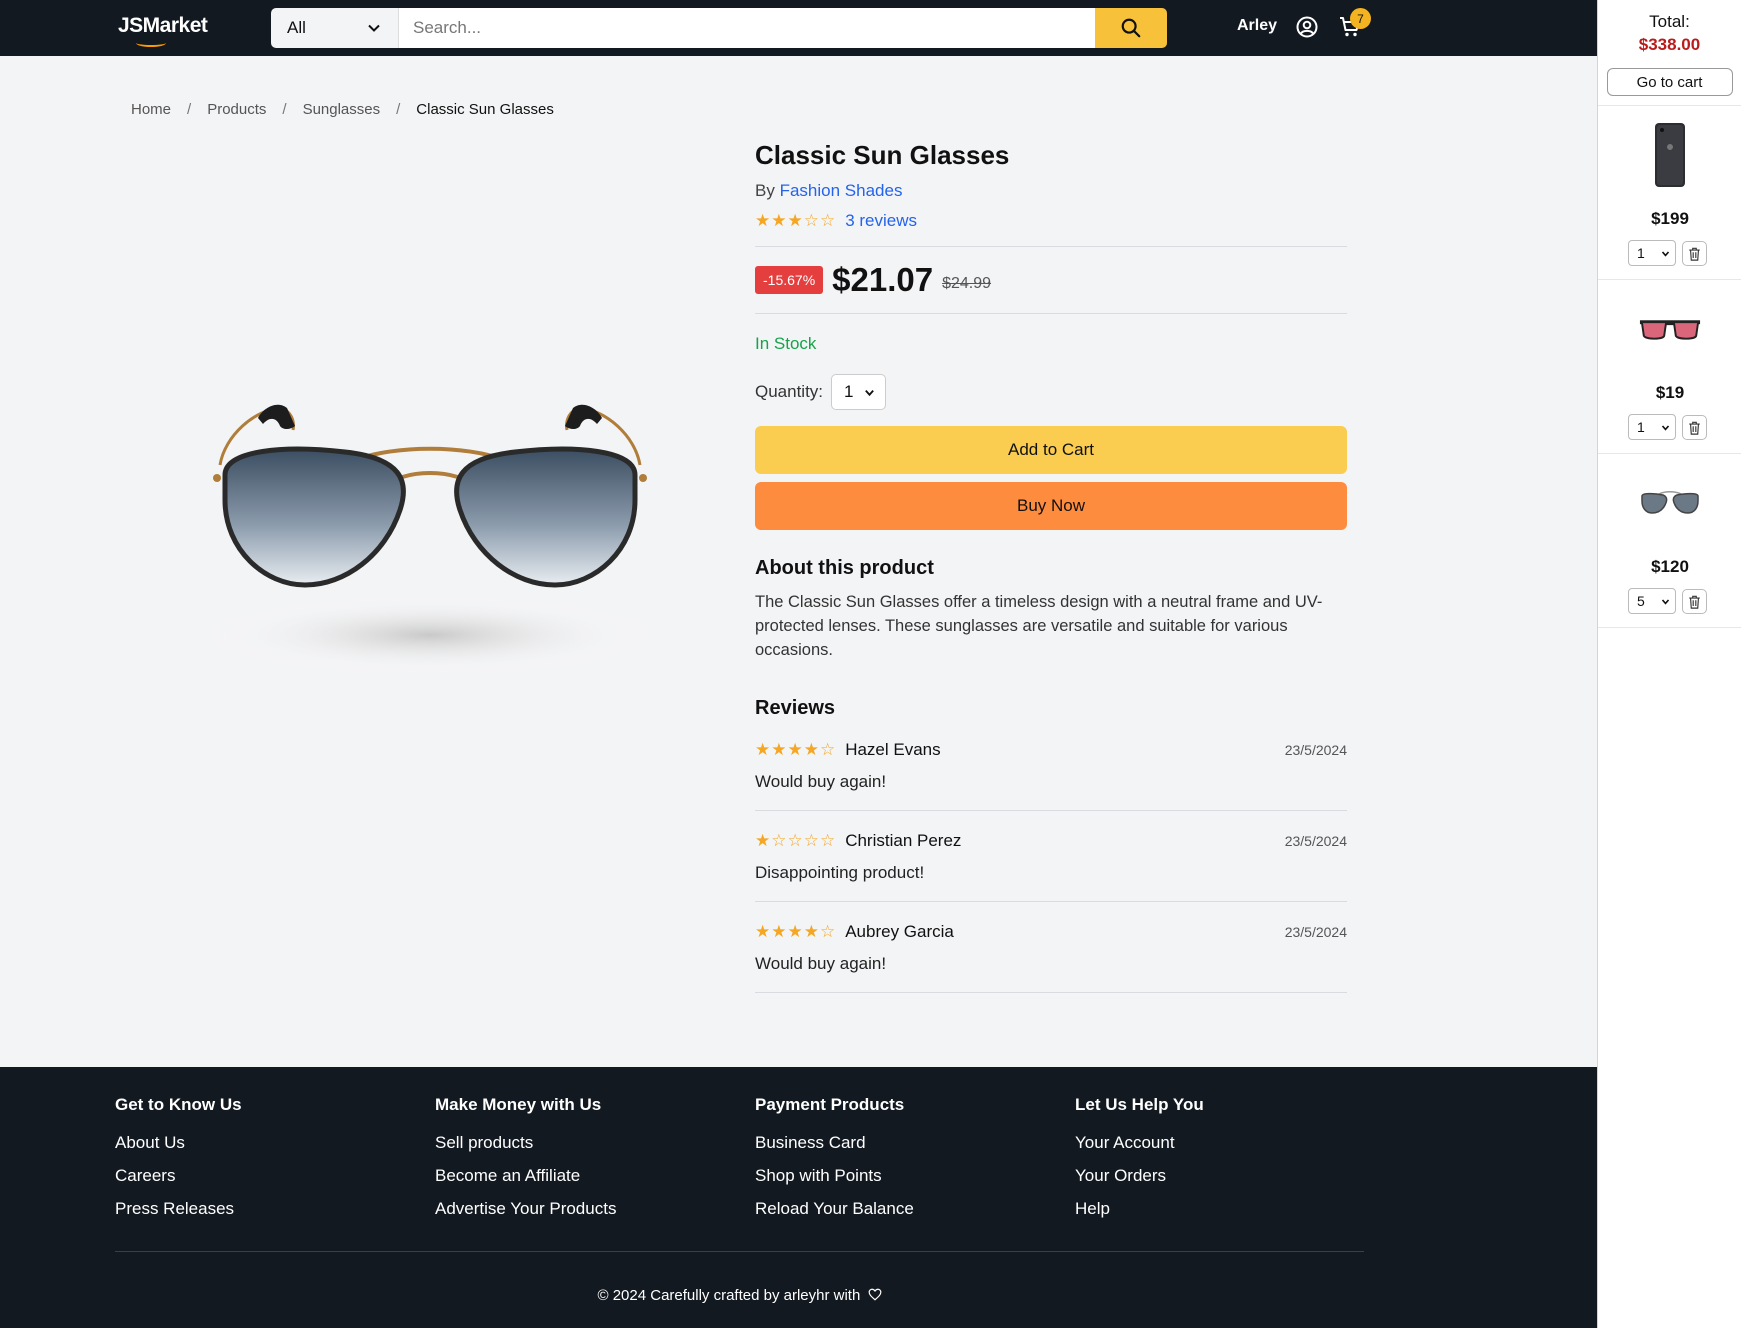 The height and width of the screenshot is (1328, 1741). Describe the element at coordinates (1360, 18) in the screenshot. I see `cart-count-badge: 7` at that location.